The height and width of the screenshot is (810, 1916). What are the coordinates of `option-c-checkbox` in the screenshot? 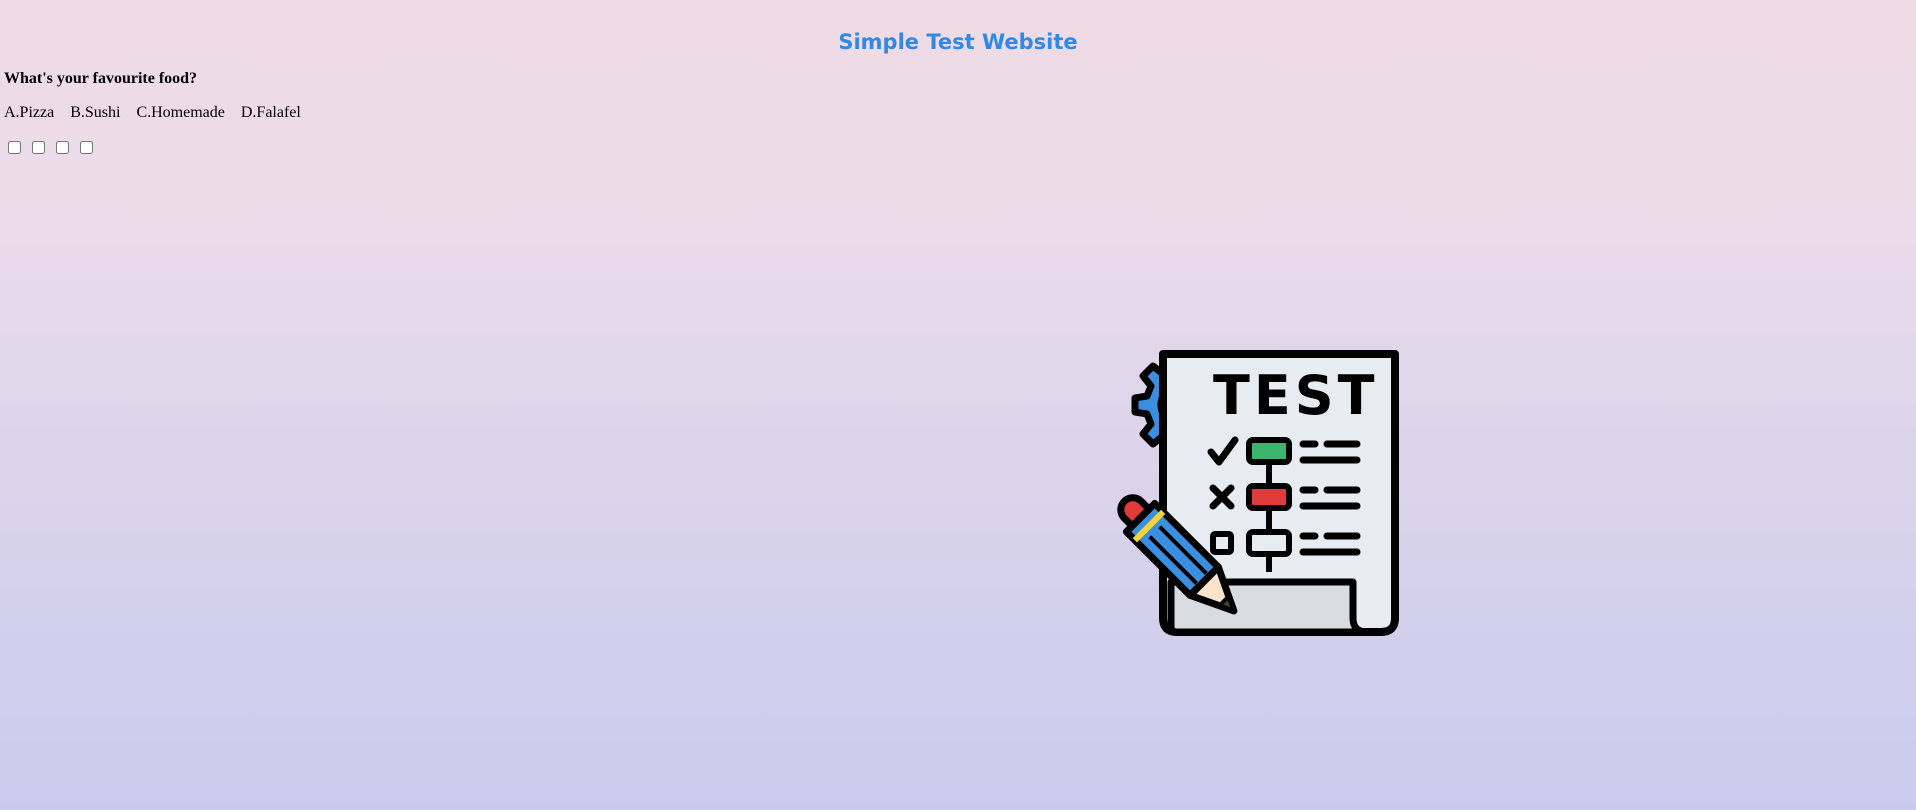 It's located at (62, 147).